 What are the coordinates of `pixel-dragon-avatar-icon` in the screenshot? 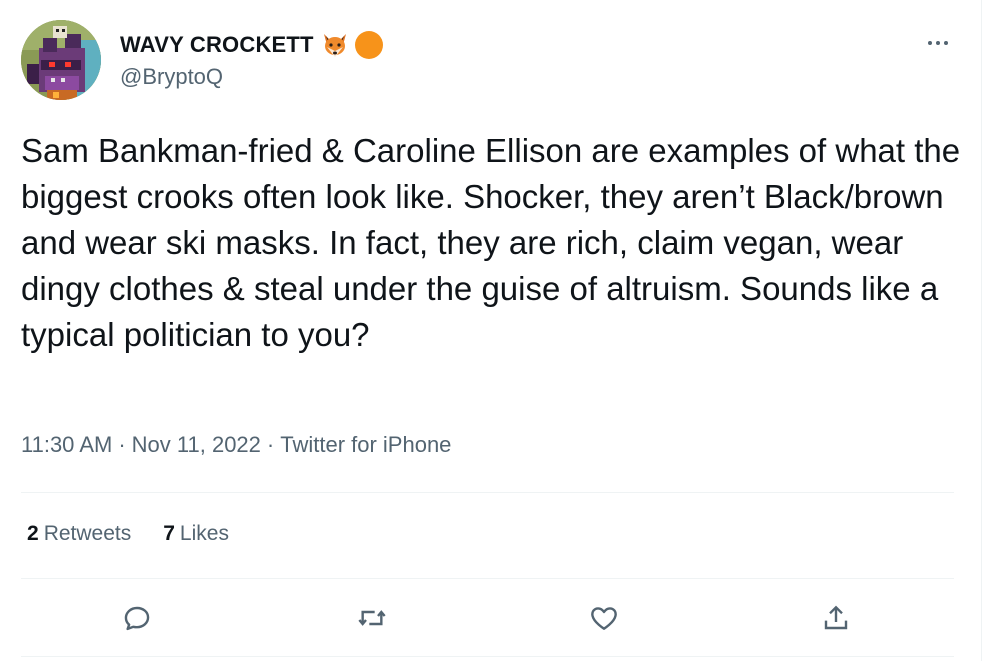 It's located at (61, 60).